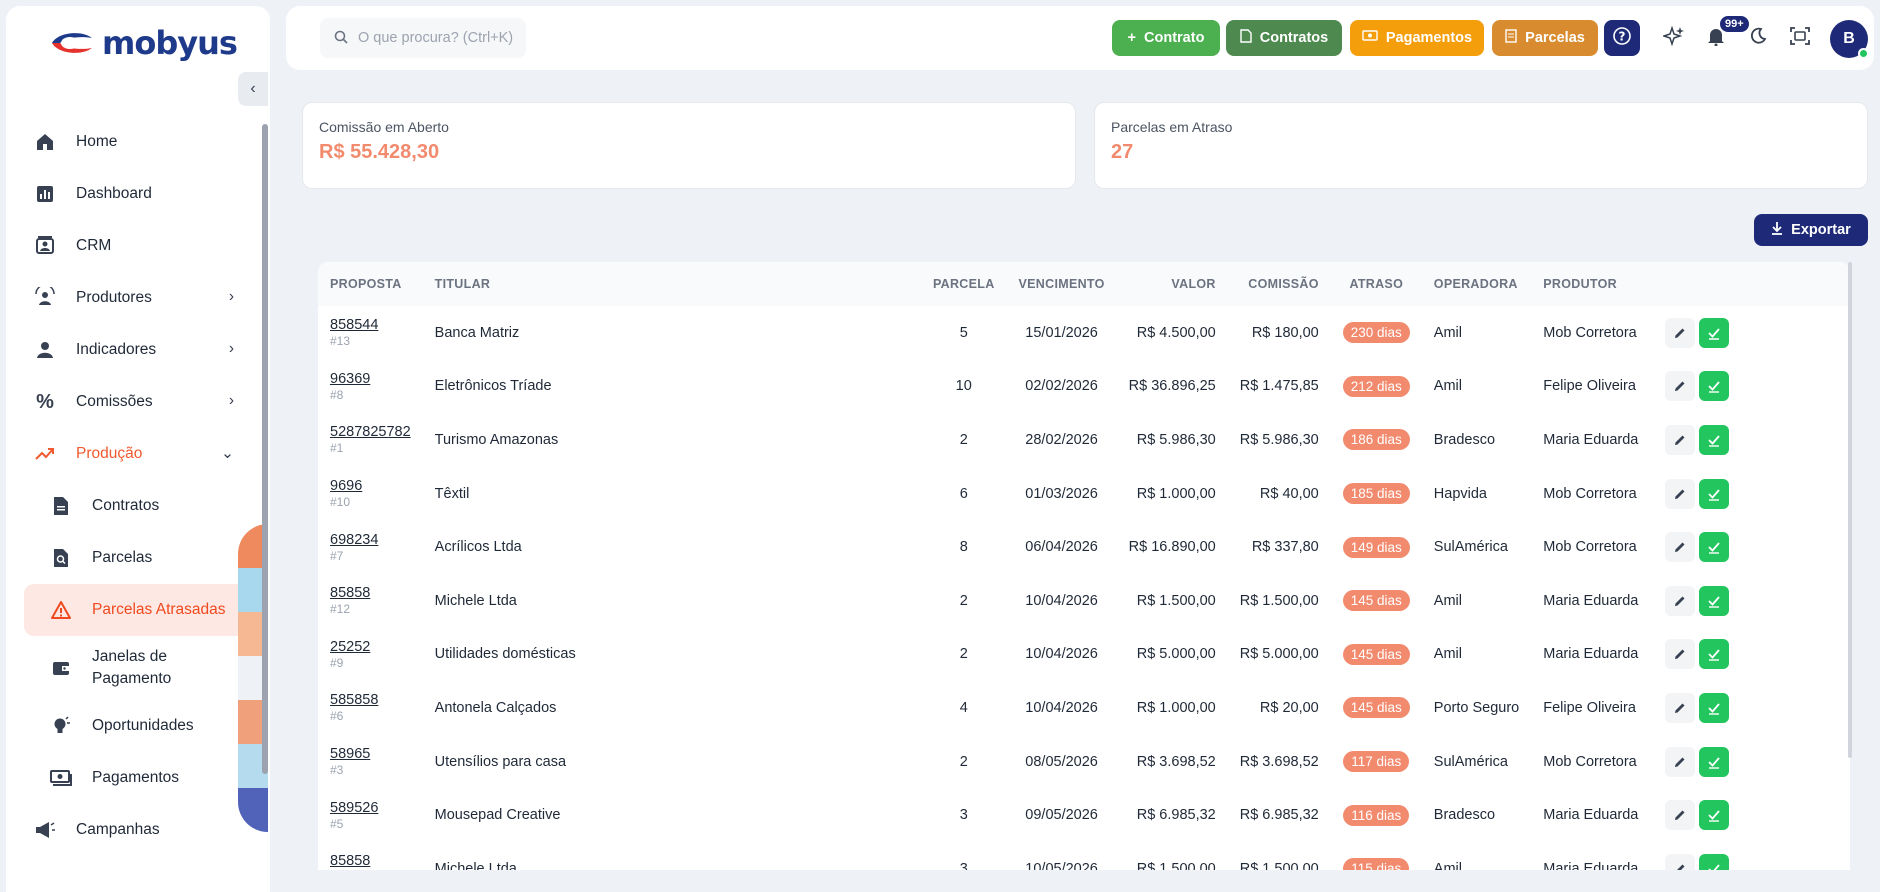 Image resolution: width=1880 pixels, height=892 pixels. What do you see at coordinates (132, 246) in the screenshot?
I see `sidebar-item-crm: CRM` at bounding box center [132, 246].